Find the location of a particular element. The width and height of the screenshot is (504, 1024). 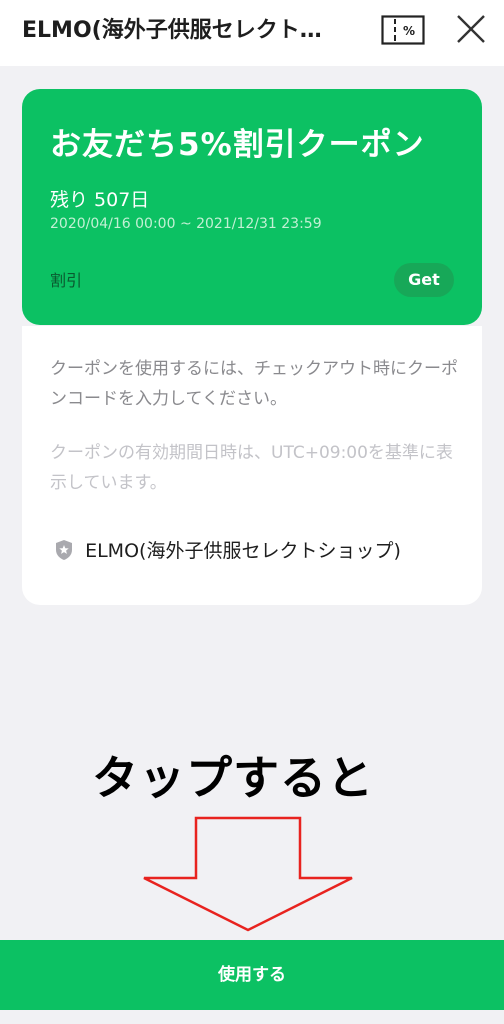

remaining-days: 残り 507日 is located at coordinates (100, 200).